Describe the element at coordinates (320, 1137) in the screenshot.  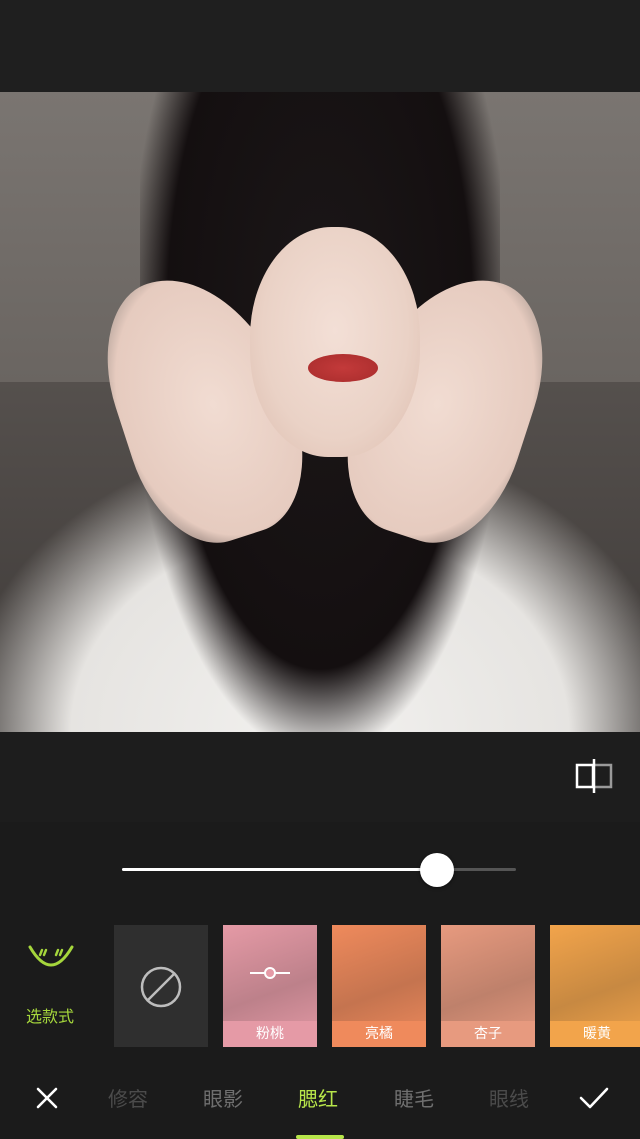
I see `active-tab-indicator` at that location.